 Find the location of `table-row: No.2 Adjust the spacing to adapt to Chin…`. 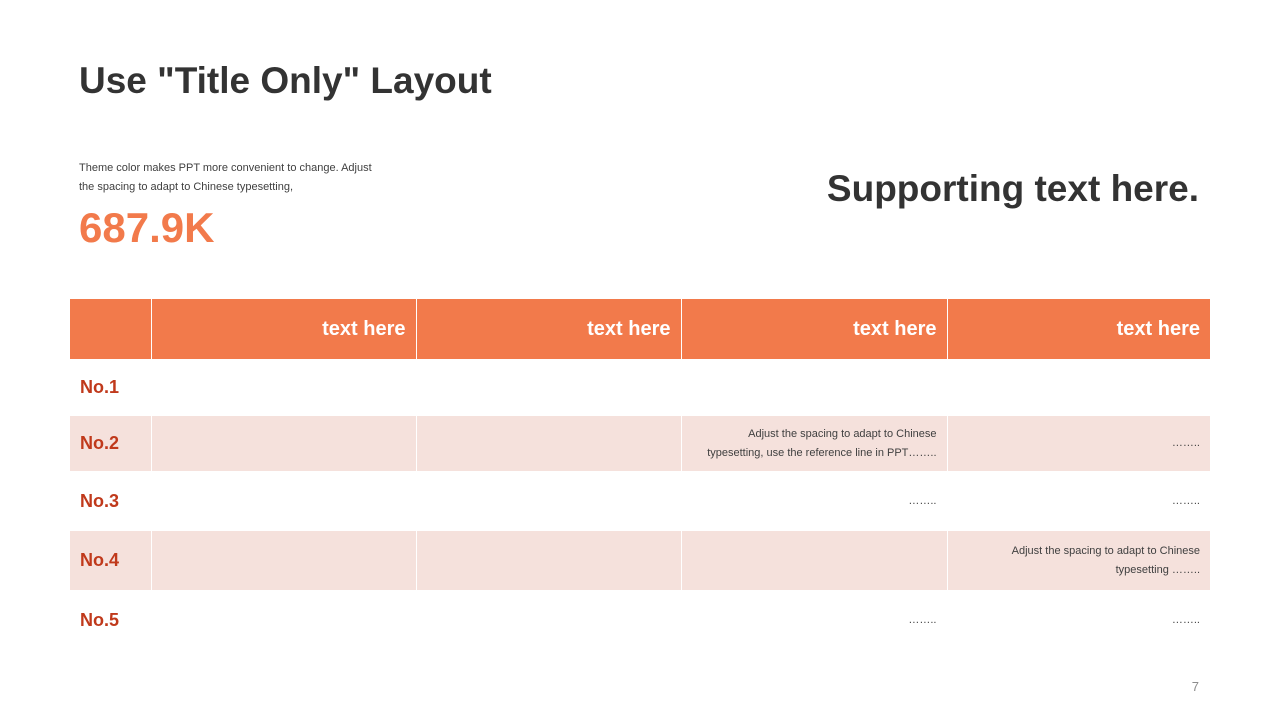

table-row: No.2 Adjust the spacing to adapt to Chin… is located at coordinates (640, 443).